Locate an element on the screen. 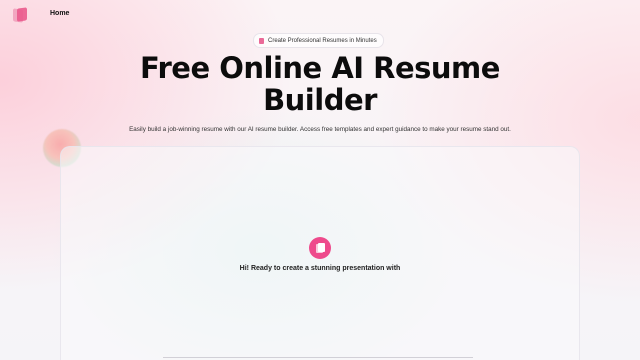 The width and height of the screenshot is (640, 360). hero-badge-text: Create Professional Resumes in Minutes is located at coordinates (322, 40).